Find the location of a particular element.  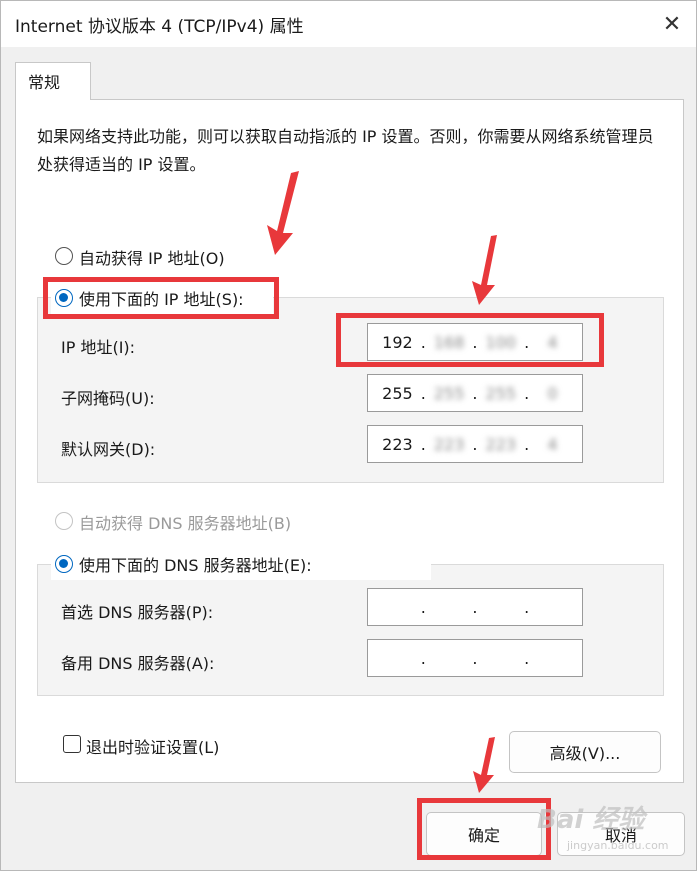

default-gateway-input: 223. 223. 223. 4 is located at coordinates (475, 444).